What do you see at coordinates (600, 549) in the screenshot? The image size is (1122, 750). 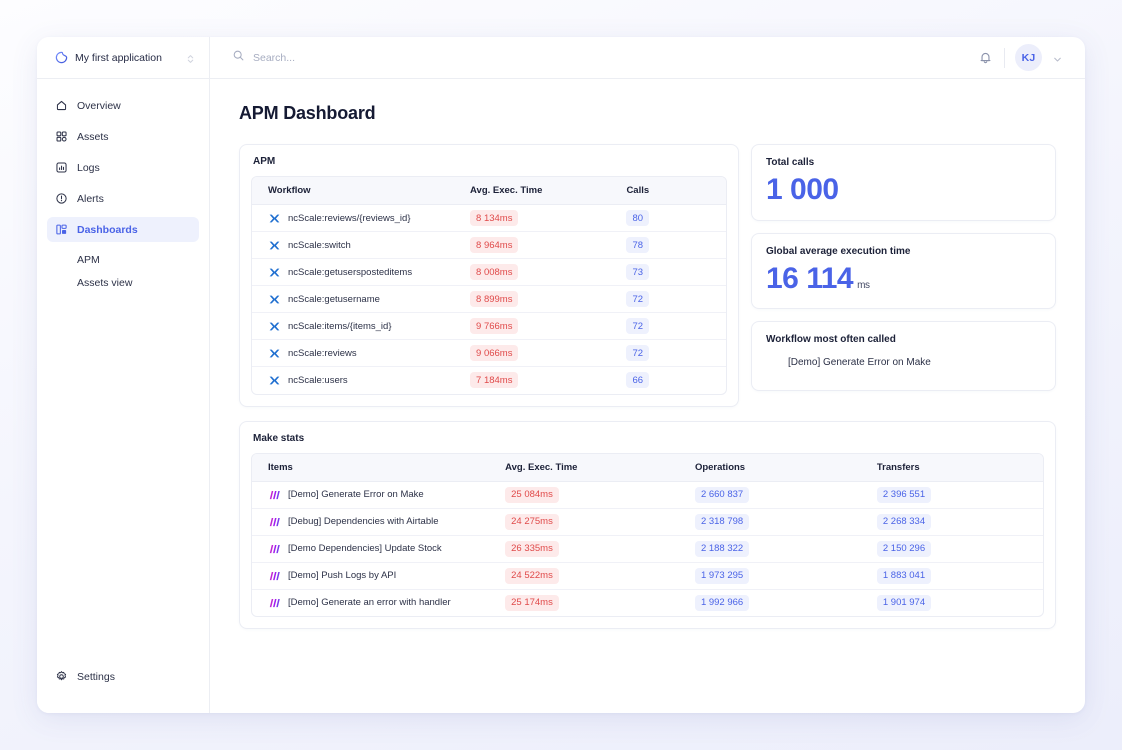 I see `cell-avg-exec-time: 26 335ms` at bounding box center [600, 549].